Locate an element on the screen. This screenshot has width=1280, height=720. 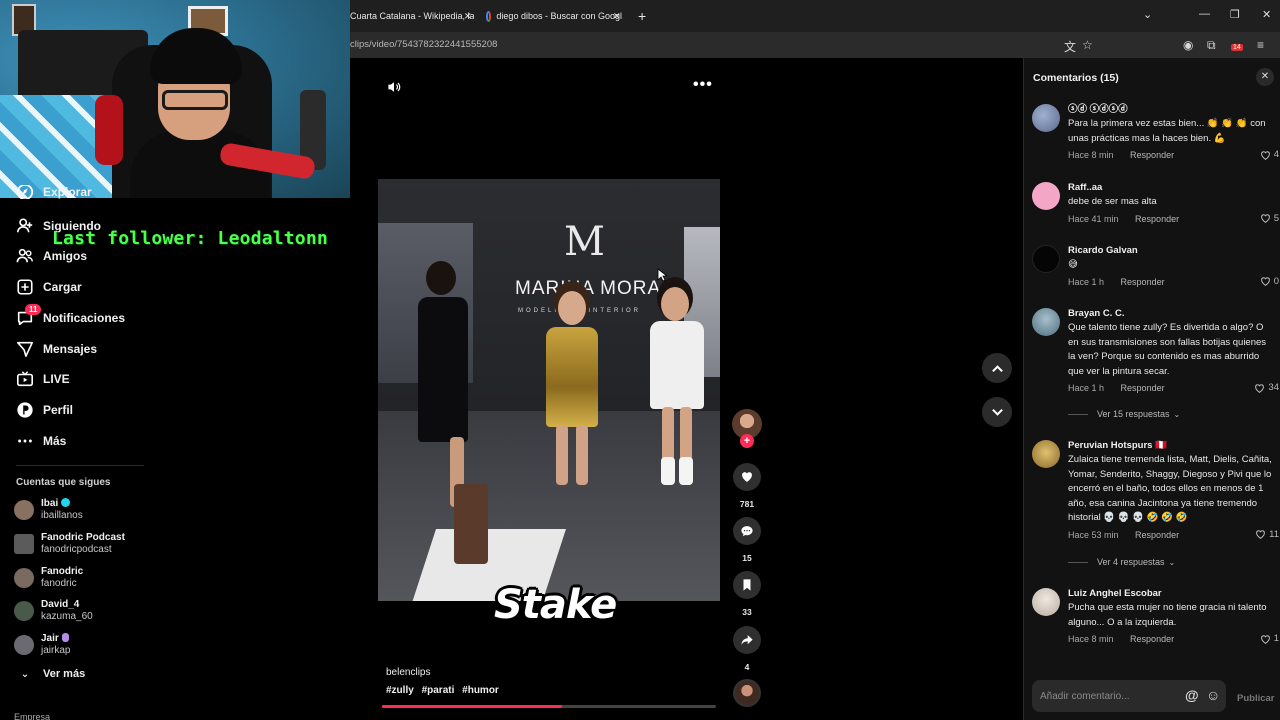
comment-username: ⓢⓓ ⓢⓓⓢⓓ is located at coordinates (1172, 110).